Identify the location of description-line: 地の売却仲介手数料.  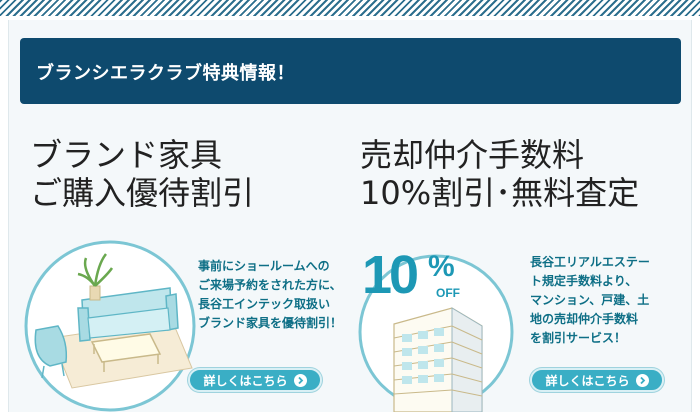
(584, 319).